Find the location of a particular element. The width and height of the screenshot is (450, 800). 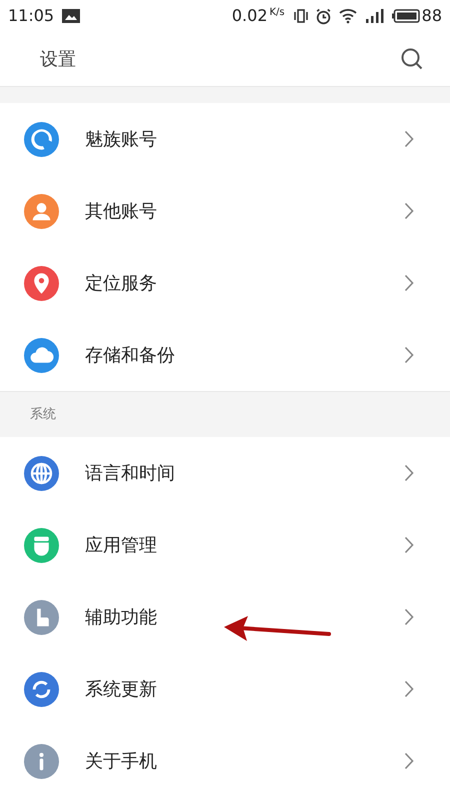

settings-item-label: 存储和备份 is located at coordinates (130, 356).